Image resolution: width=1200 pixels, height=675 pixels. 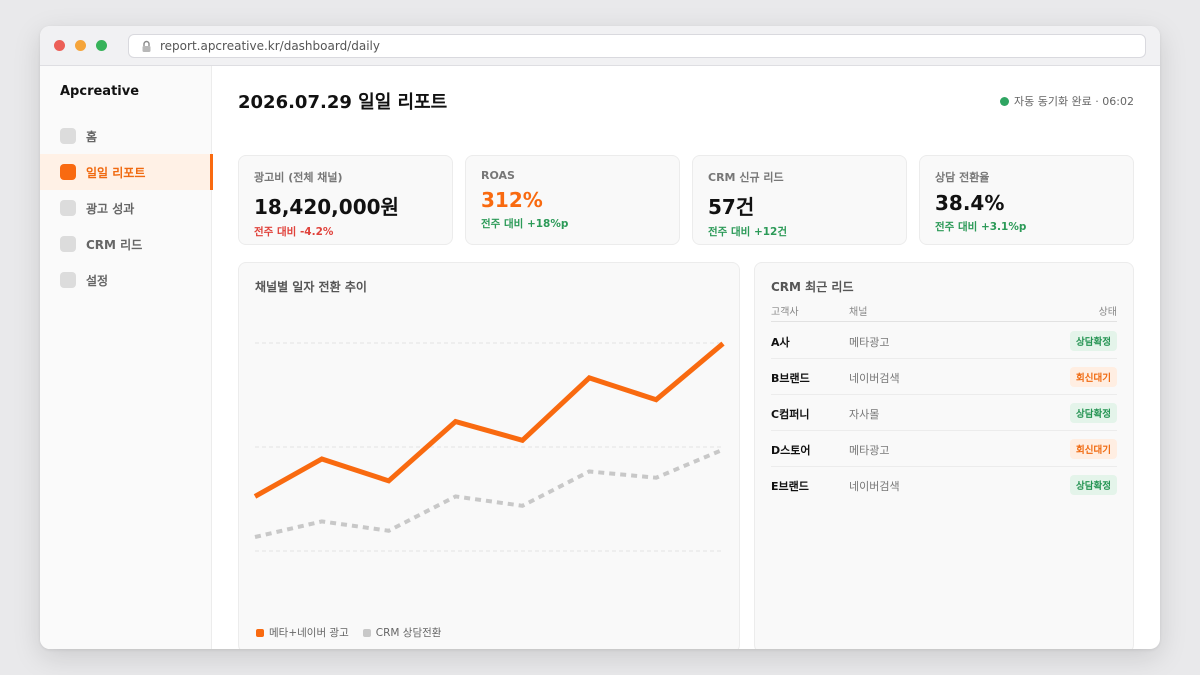 I want to click on table-row: A사 메타광고 상담확정, so click(x=944, y=341).